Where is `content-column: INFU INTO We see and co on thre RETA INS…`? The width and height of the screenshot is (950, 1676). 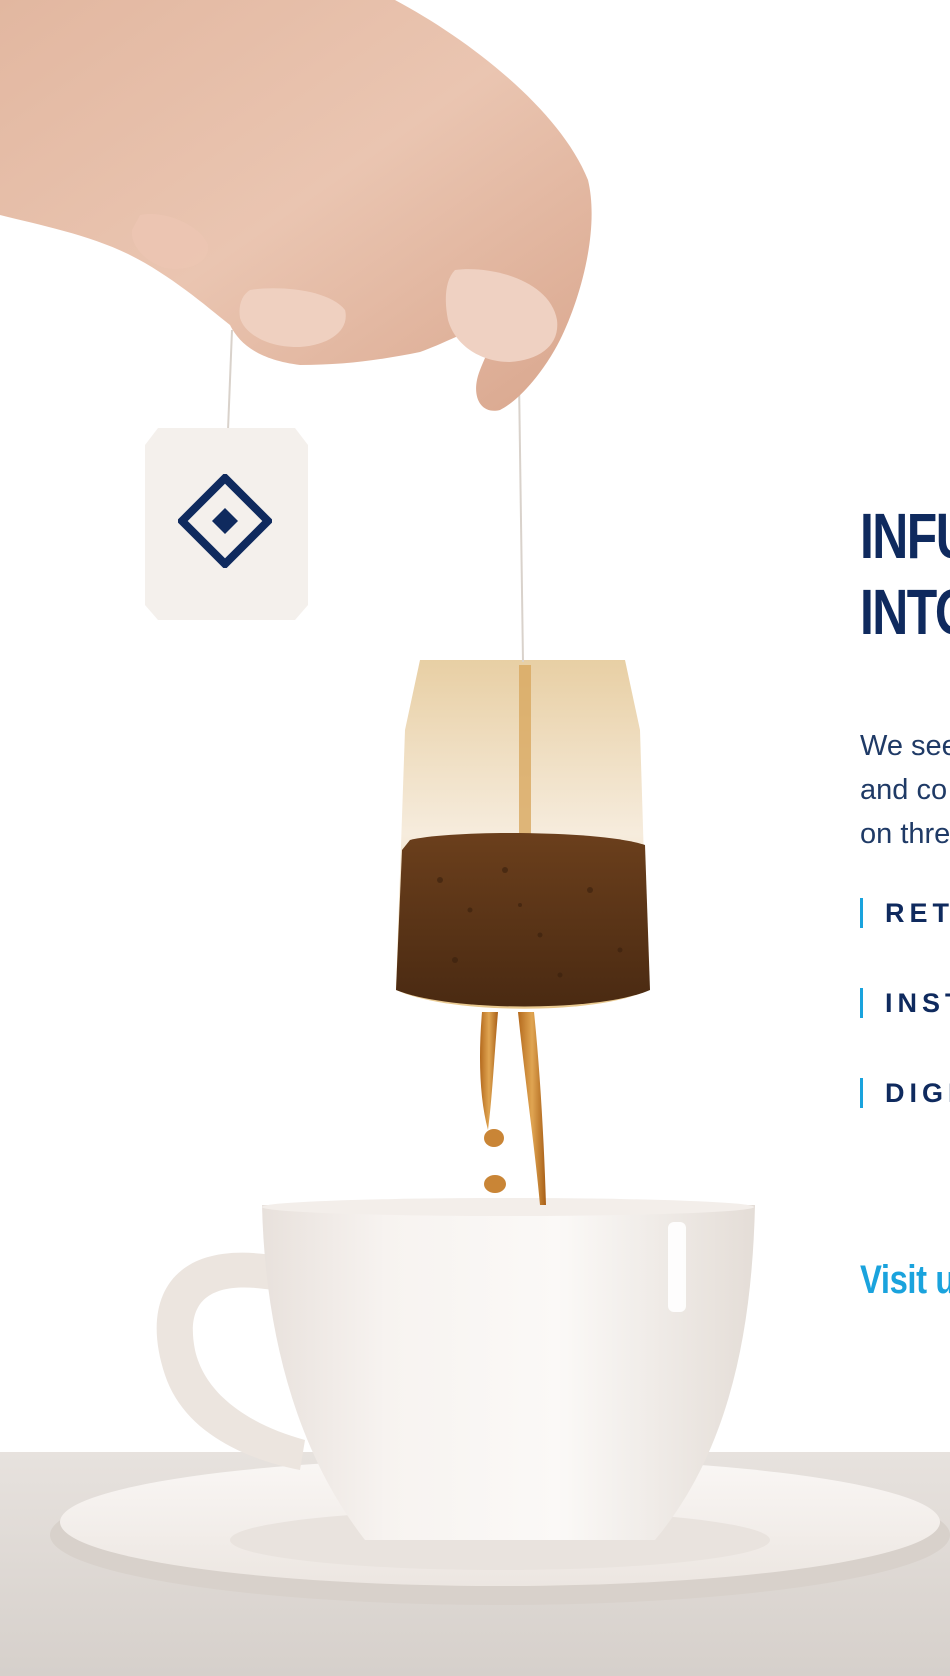
content-column: INFU INTO We see and co on thre RETA INS… is located at coordinates (905, 838).